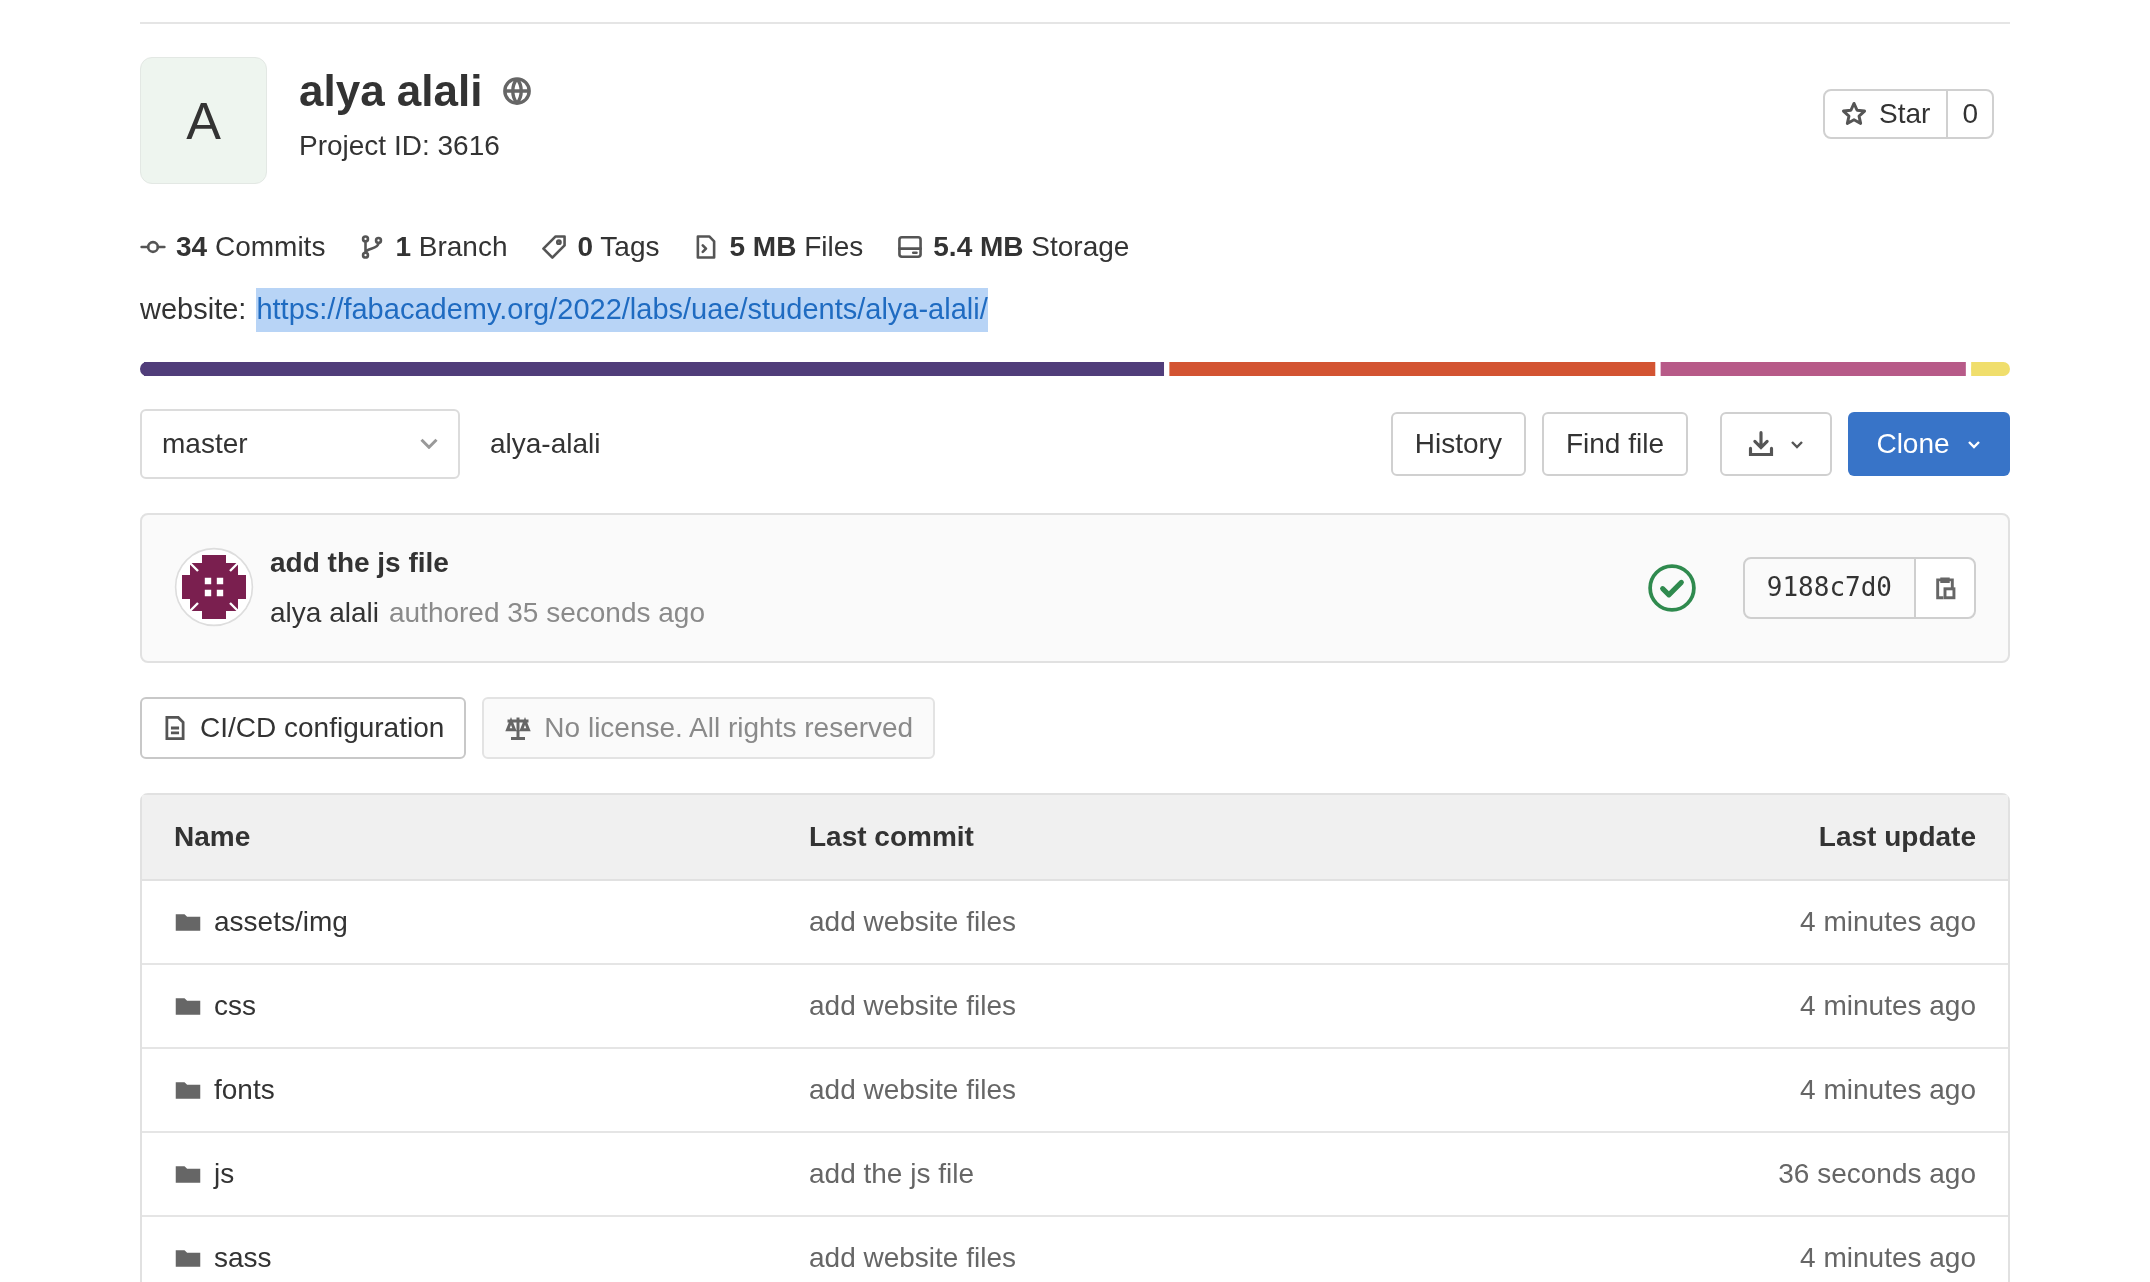 The image size is (2150, 1282). I want to click on stat-link: 0 Tags, so click(618, 247).